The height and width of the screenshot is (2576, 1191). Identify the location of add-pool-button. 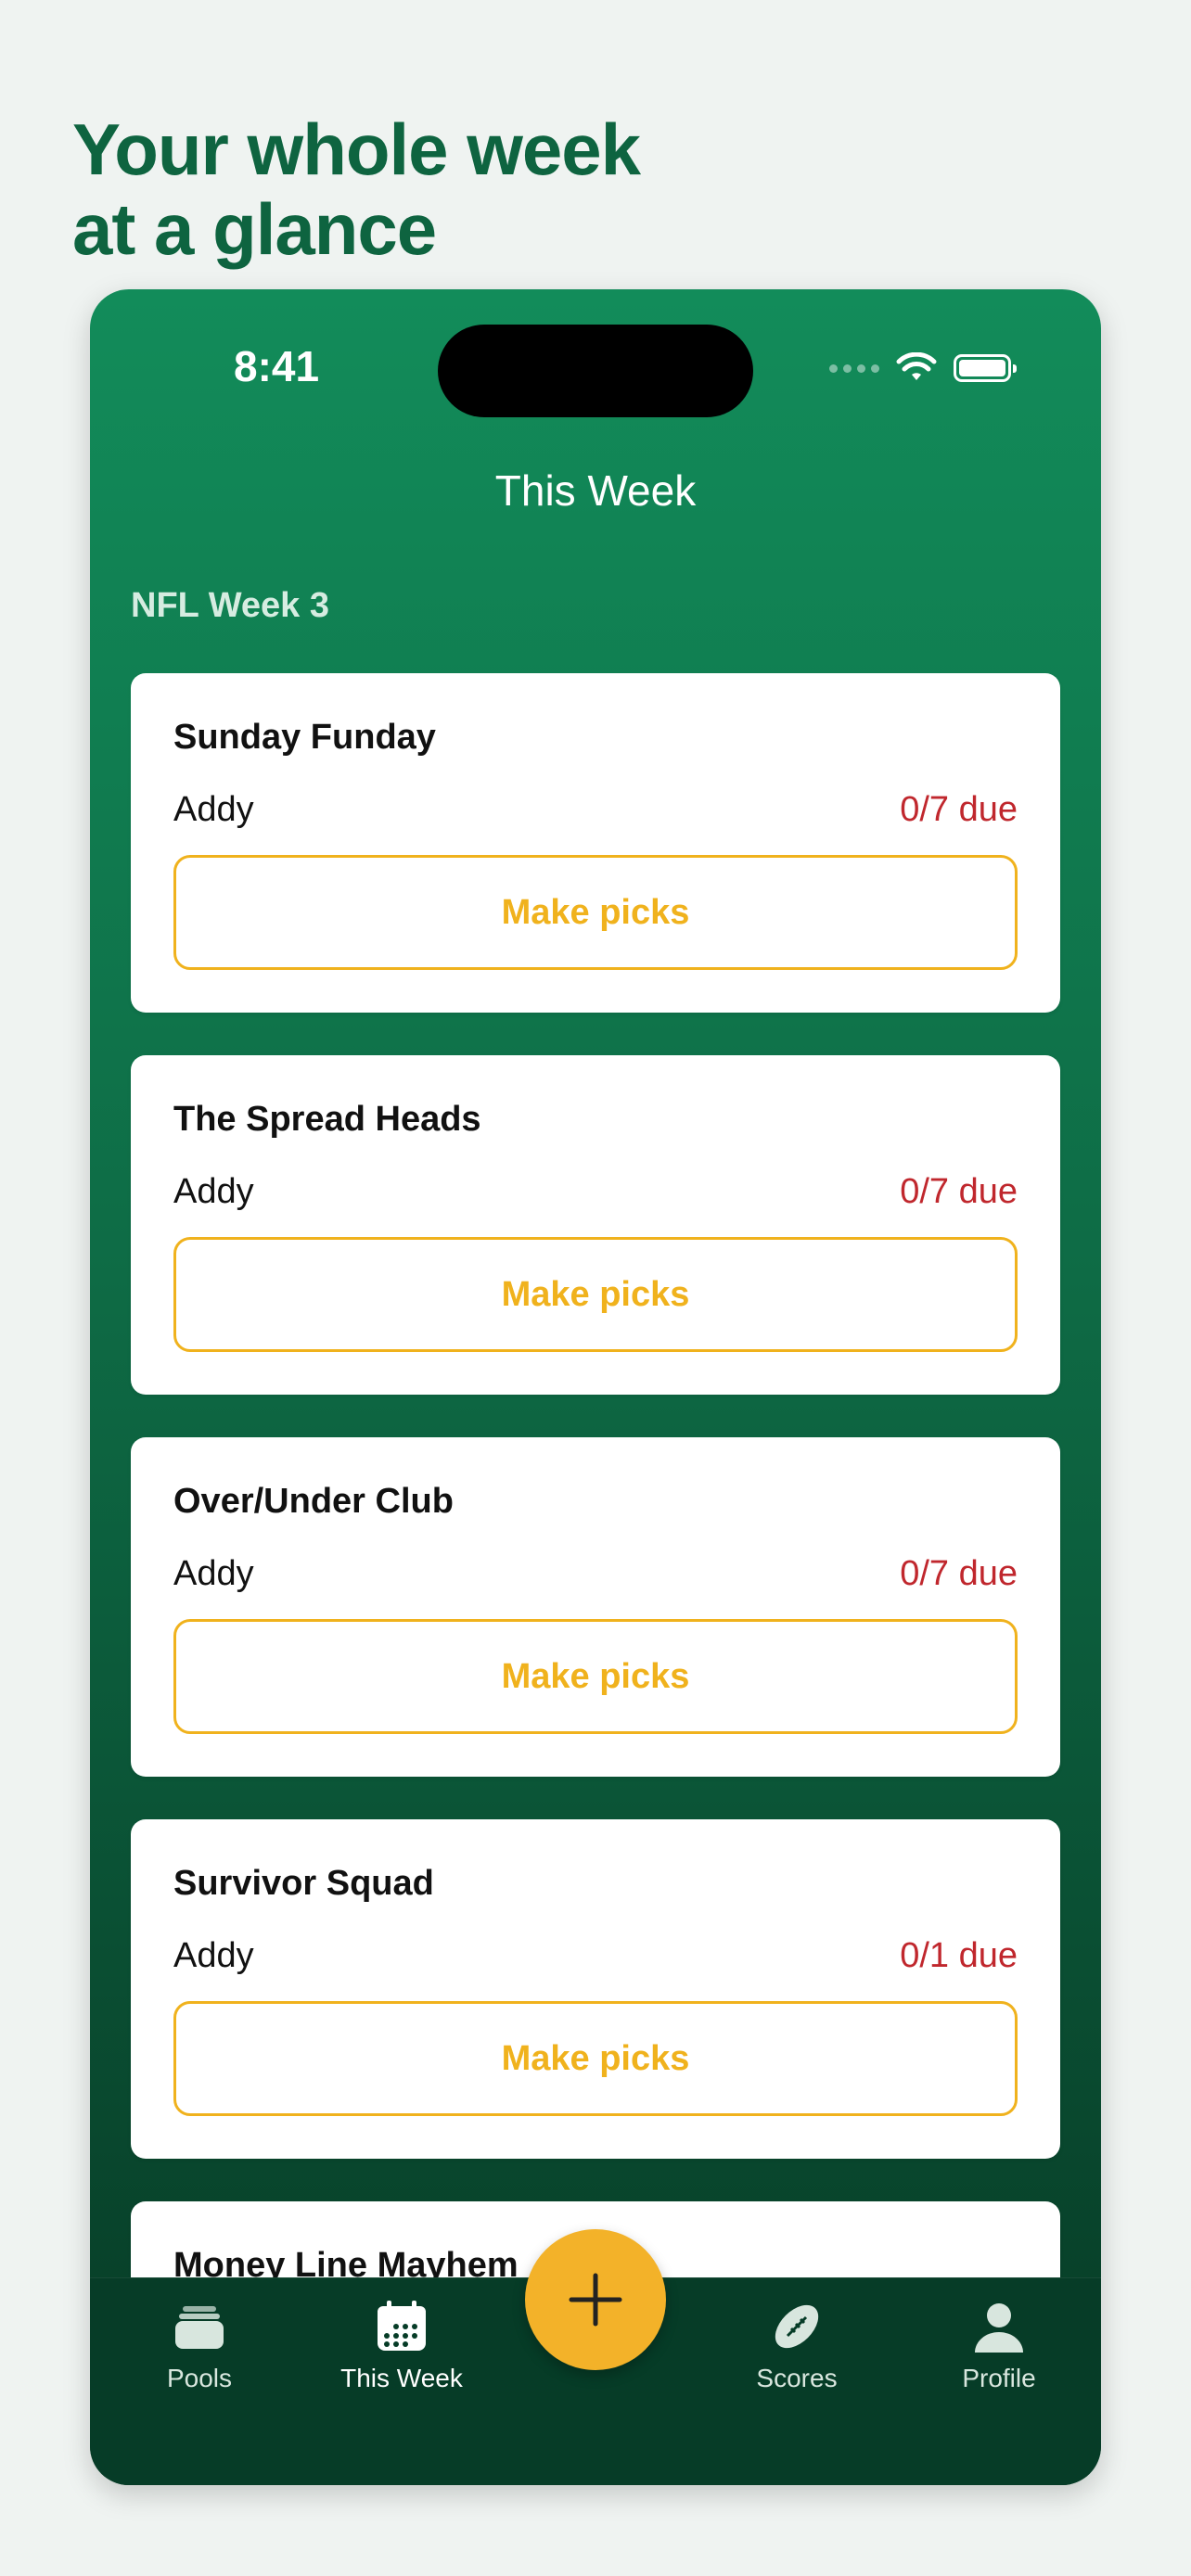
(595, 2299).